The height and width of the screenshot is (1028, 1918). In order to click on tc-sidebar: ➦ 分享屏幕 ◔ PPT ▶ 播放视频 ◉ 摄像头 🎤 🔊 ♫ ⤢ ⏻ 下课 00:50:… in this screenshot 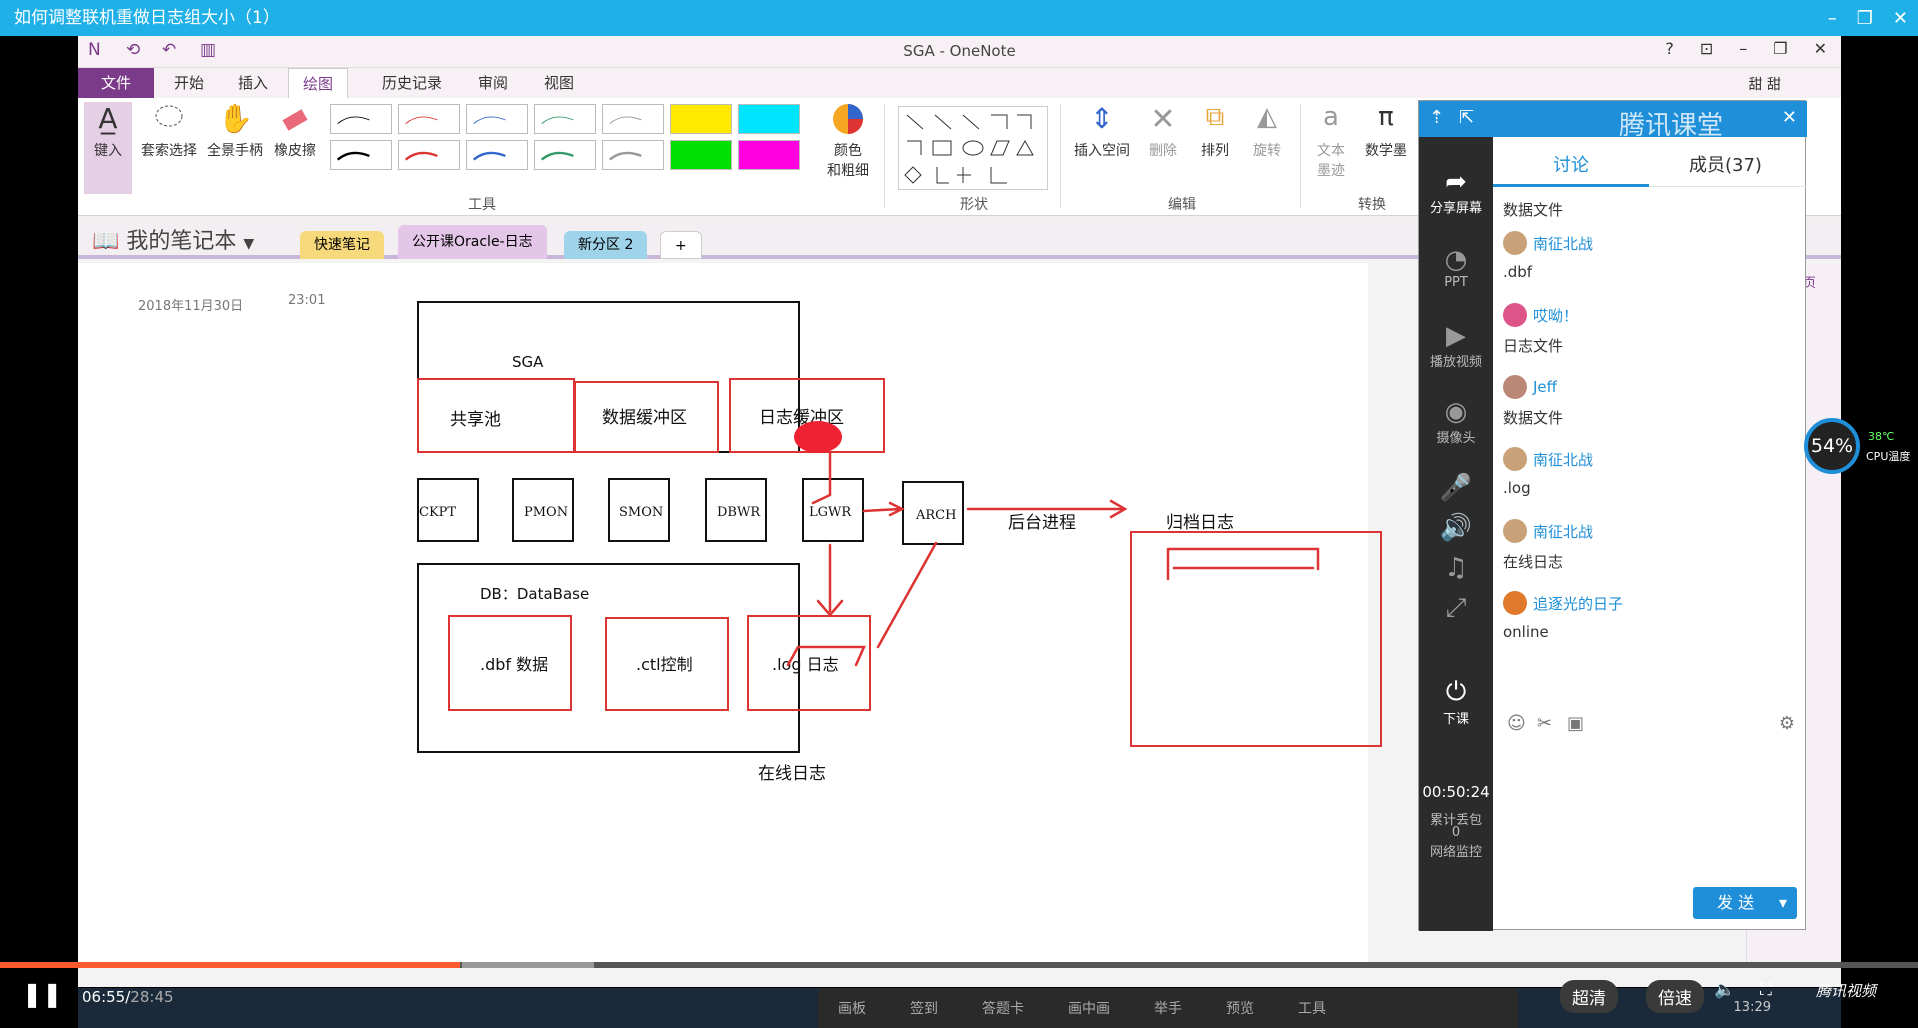, I will do `click(1456, 534)`.